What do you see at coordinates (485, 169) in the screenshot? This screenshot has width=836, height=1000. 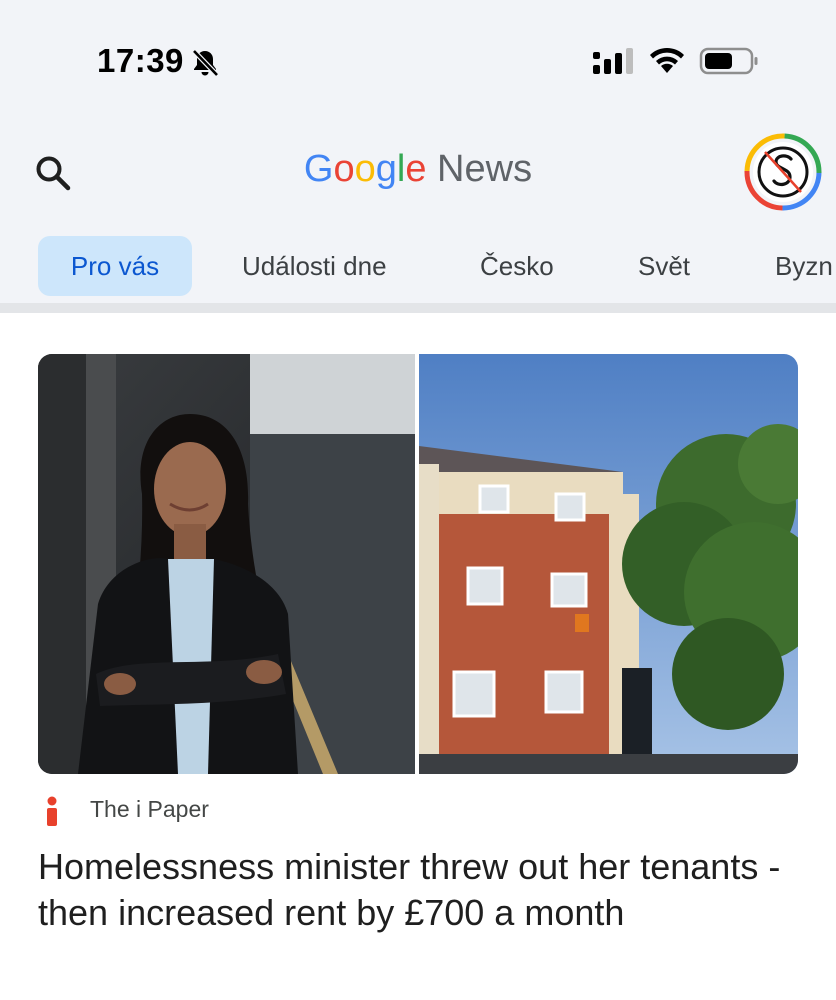 I see `brand-news-text: News` at bounding box center [485, 169].